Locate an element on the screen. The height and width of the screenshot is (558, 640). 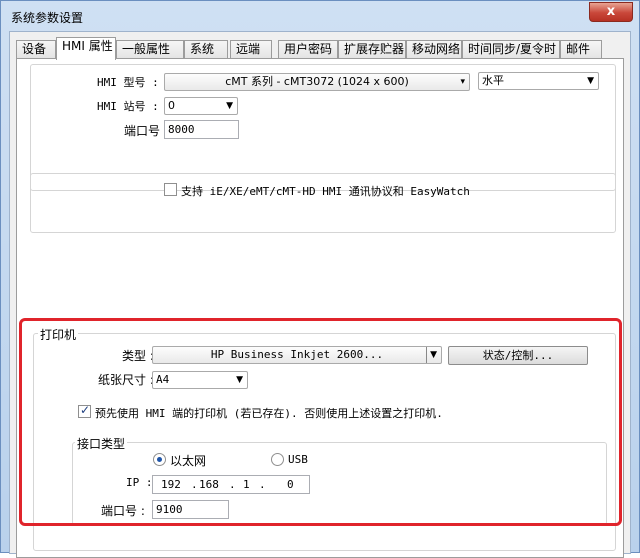
window-title: 系统参数设置 is located at coordinates (47, 18).